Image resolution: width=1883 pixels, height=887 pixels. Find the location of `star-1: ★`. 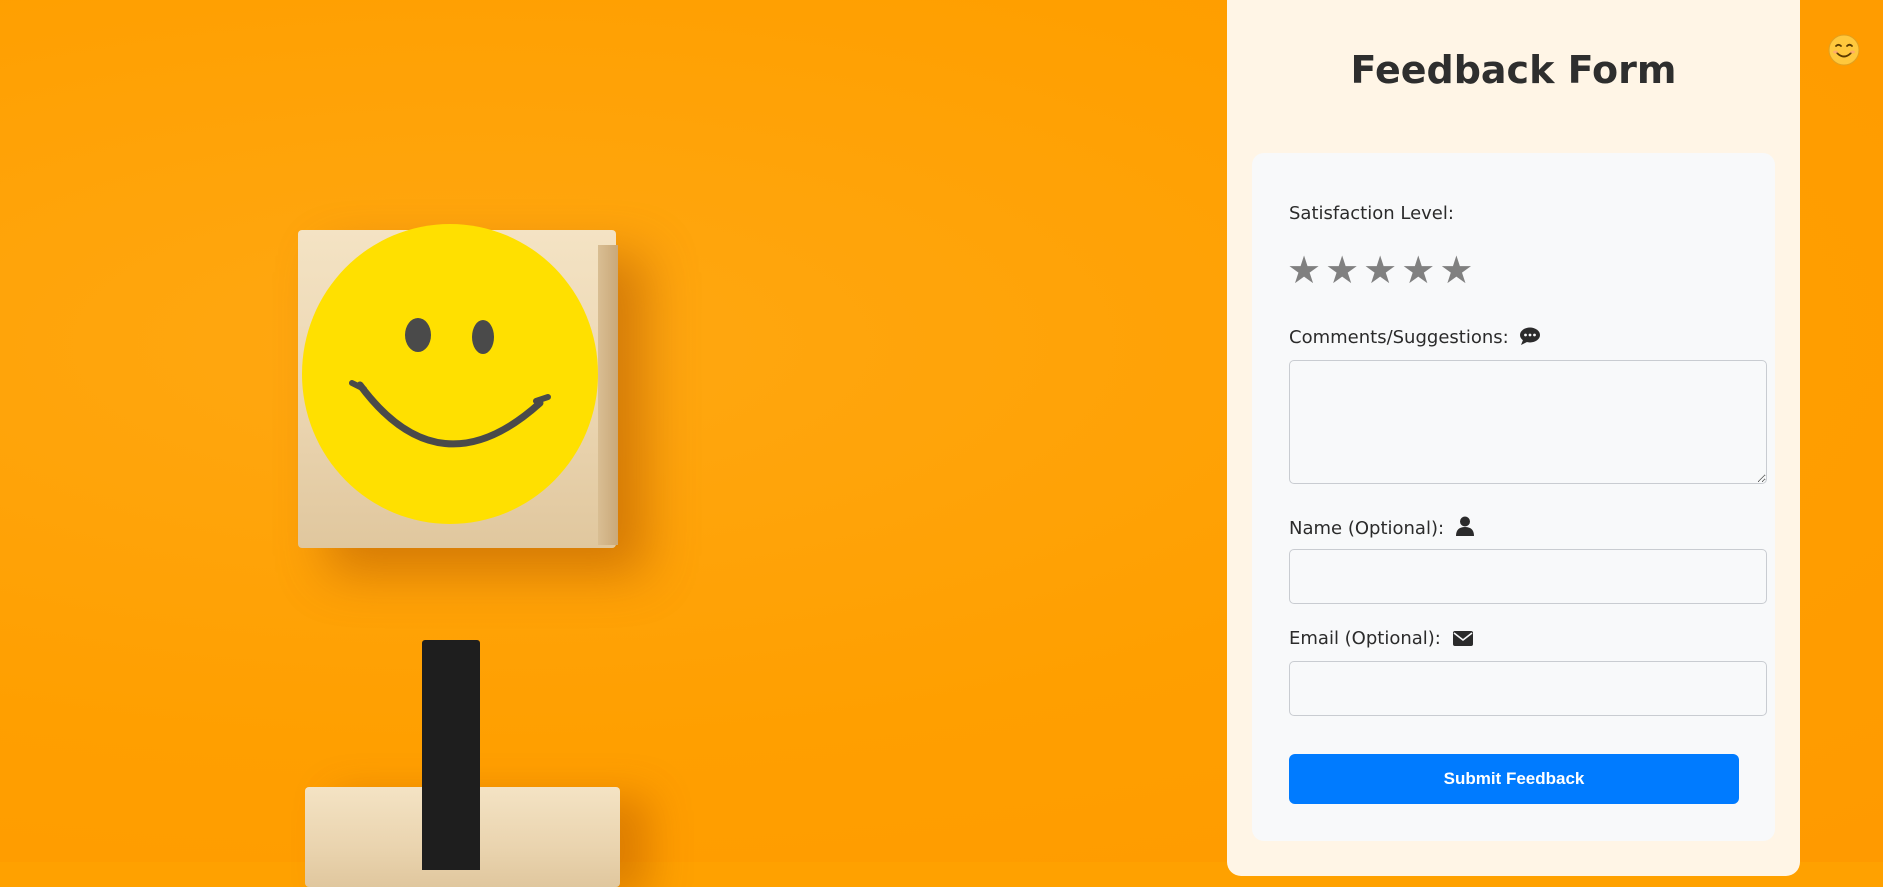

star-1: ★ is located at coordinates (1304, 270).